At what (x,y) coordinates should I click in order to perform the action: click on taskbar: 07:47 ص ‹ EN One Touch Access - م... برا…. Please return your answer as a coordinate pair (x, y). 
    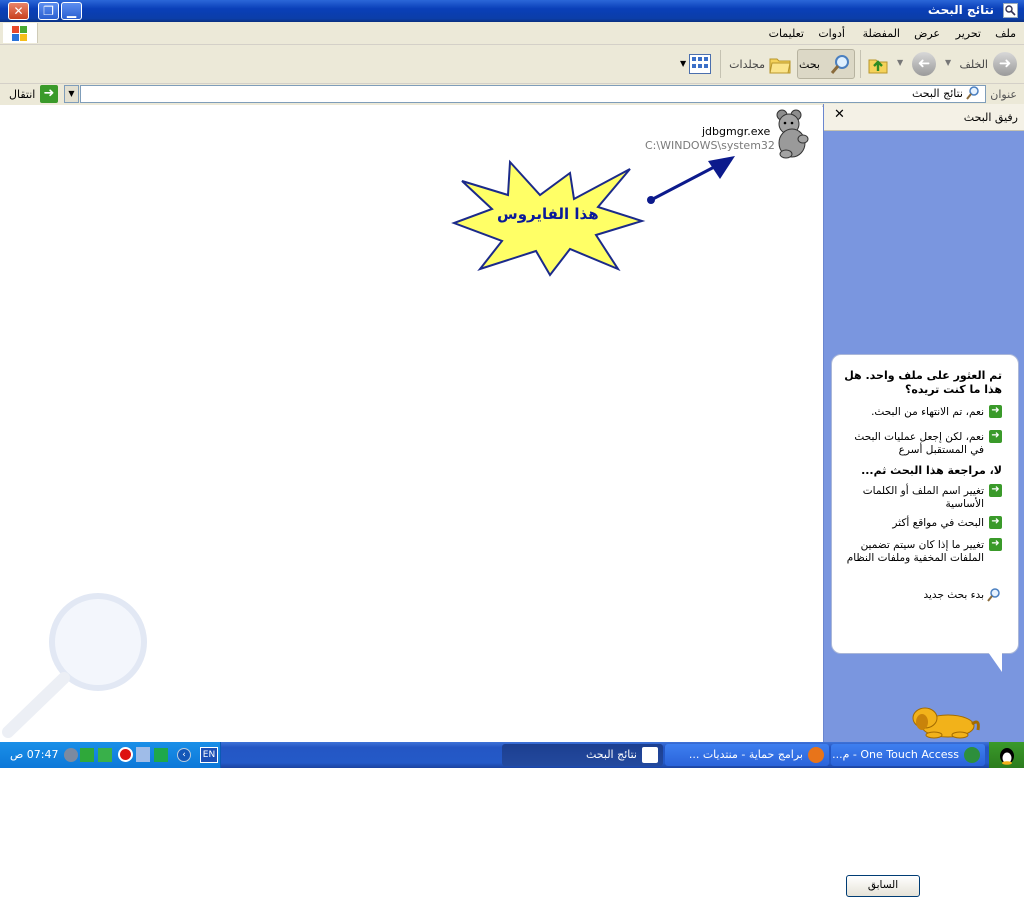
    Looking at the image, I should click on (512, 755).